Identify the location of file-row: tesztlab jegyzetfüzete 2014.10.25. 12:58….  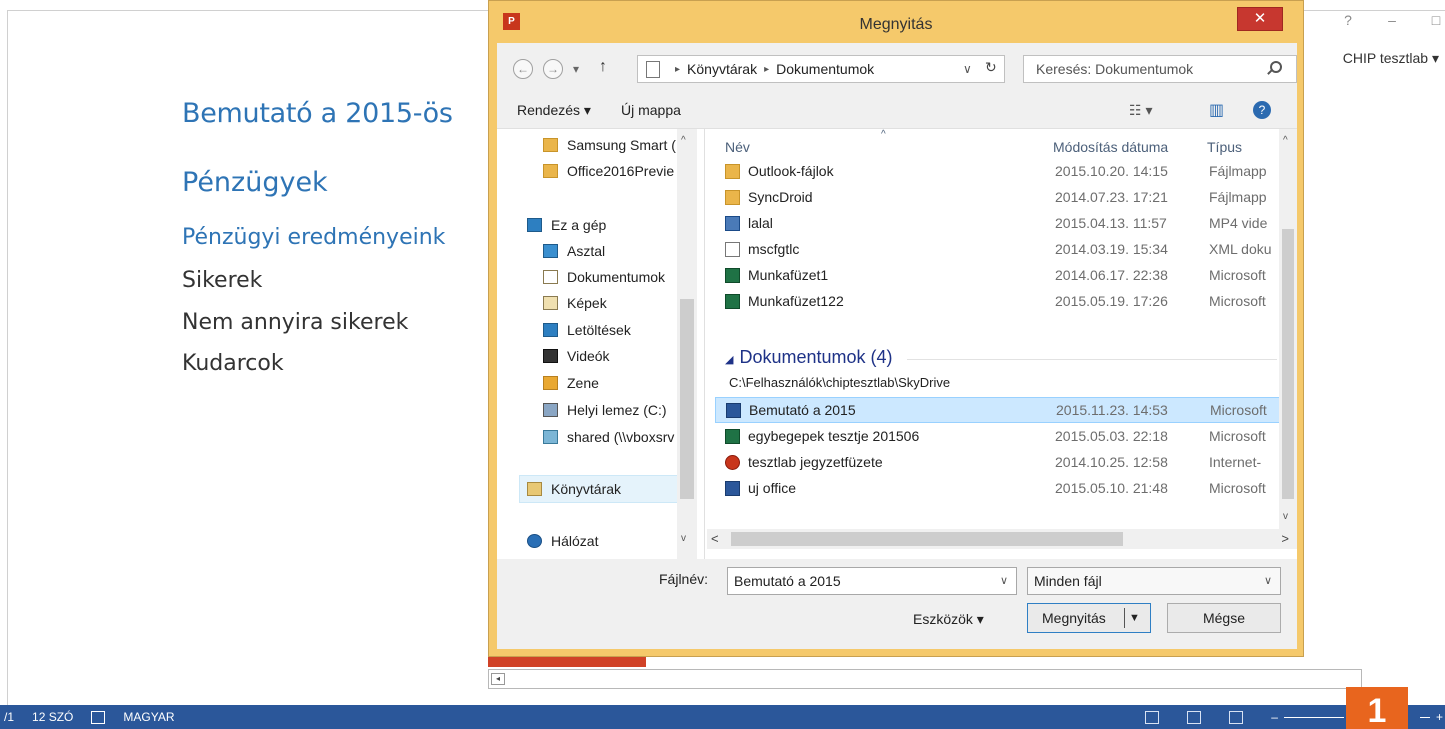
(1000, 463).